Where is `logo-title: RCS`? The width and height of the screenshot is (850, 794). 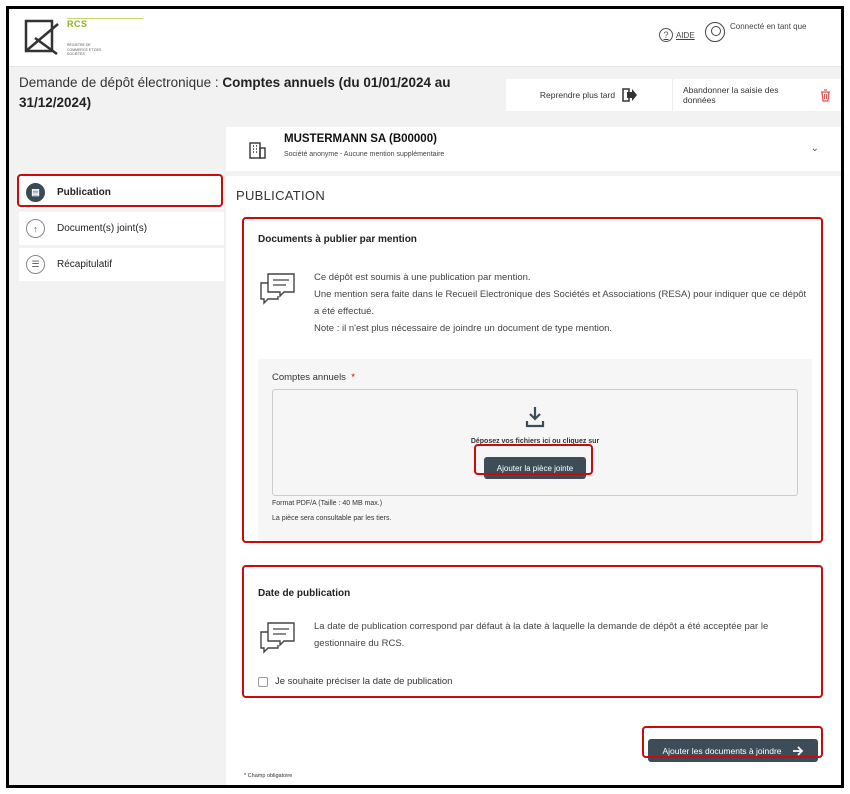
logo-title: RCS is located at coordinates (77, 24).